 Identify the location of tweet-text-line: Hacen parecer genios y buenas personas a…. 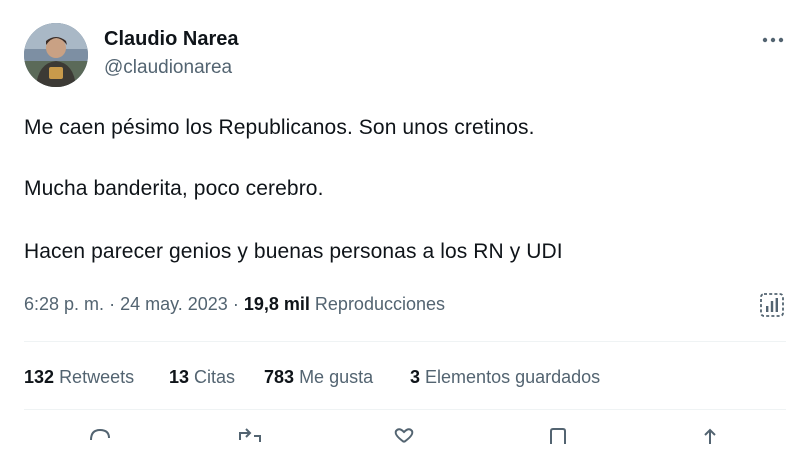
(293, 251).